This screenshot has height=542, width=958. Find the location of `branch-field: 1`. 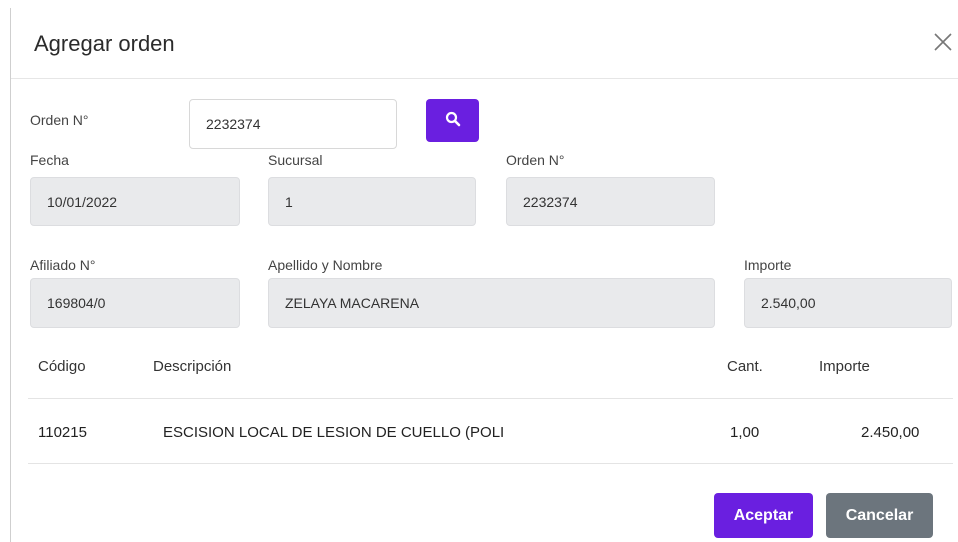

branch-field: 1 is located at coordinates (372, 201).